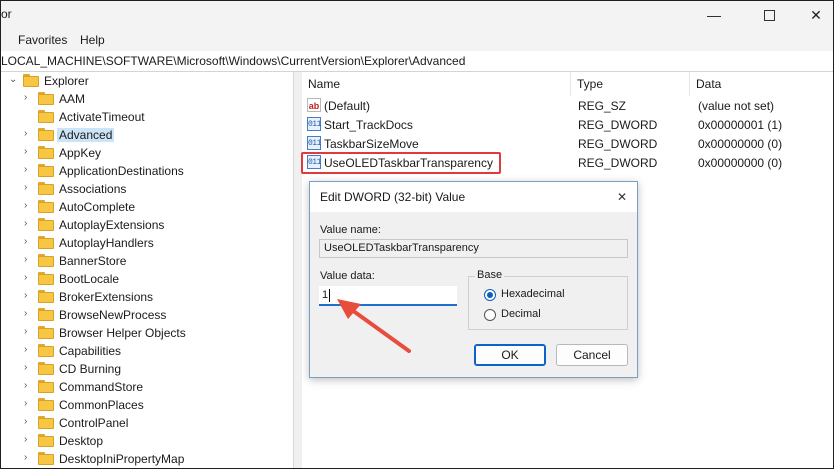  Describe the element at coordinates (112, 225) in the screenshot. I see `tree-label: AutoplayExtensions` at that location.